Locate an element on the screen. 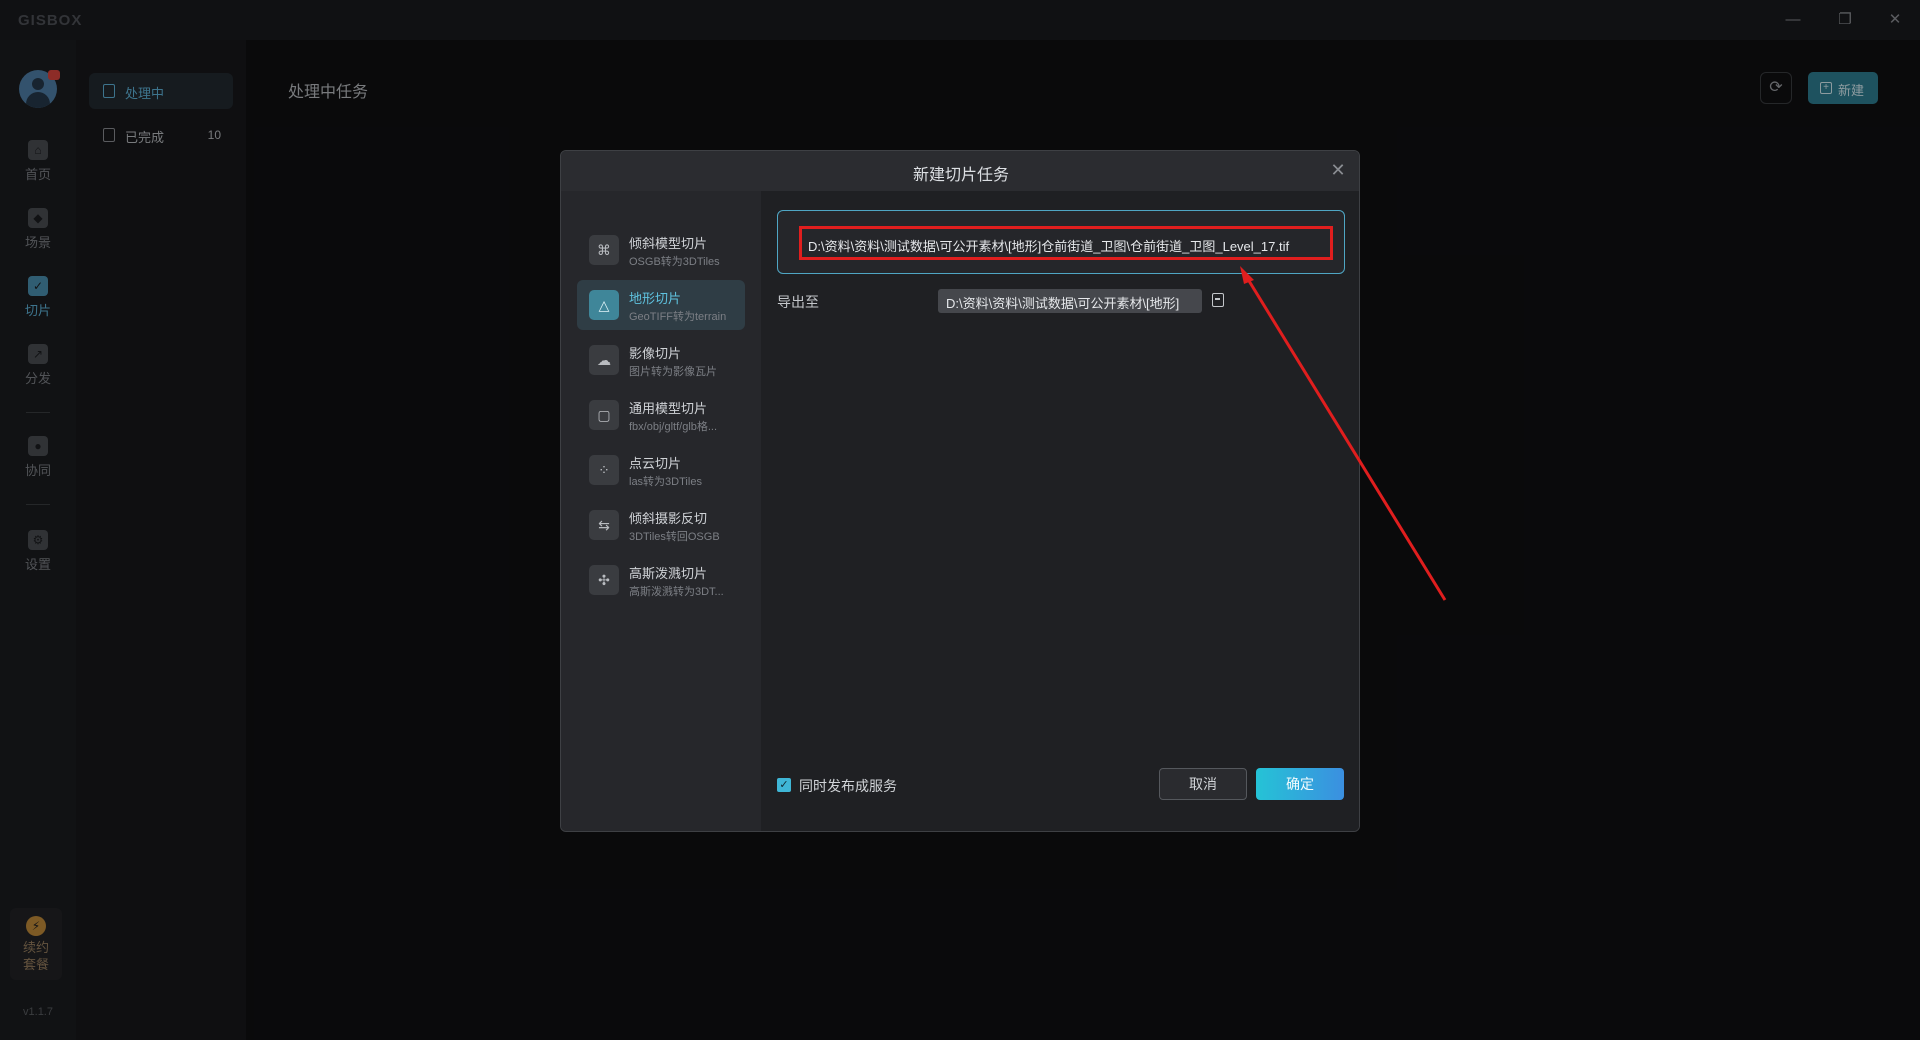 The height and width of the screenshot is (1040, 1920). browse-folder-button is located at coordinates (1218, 301).